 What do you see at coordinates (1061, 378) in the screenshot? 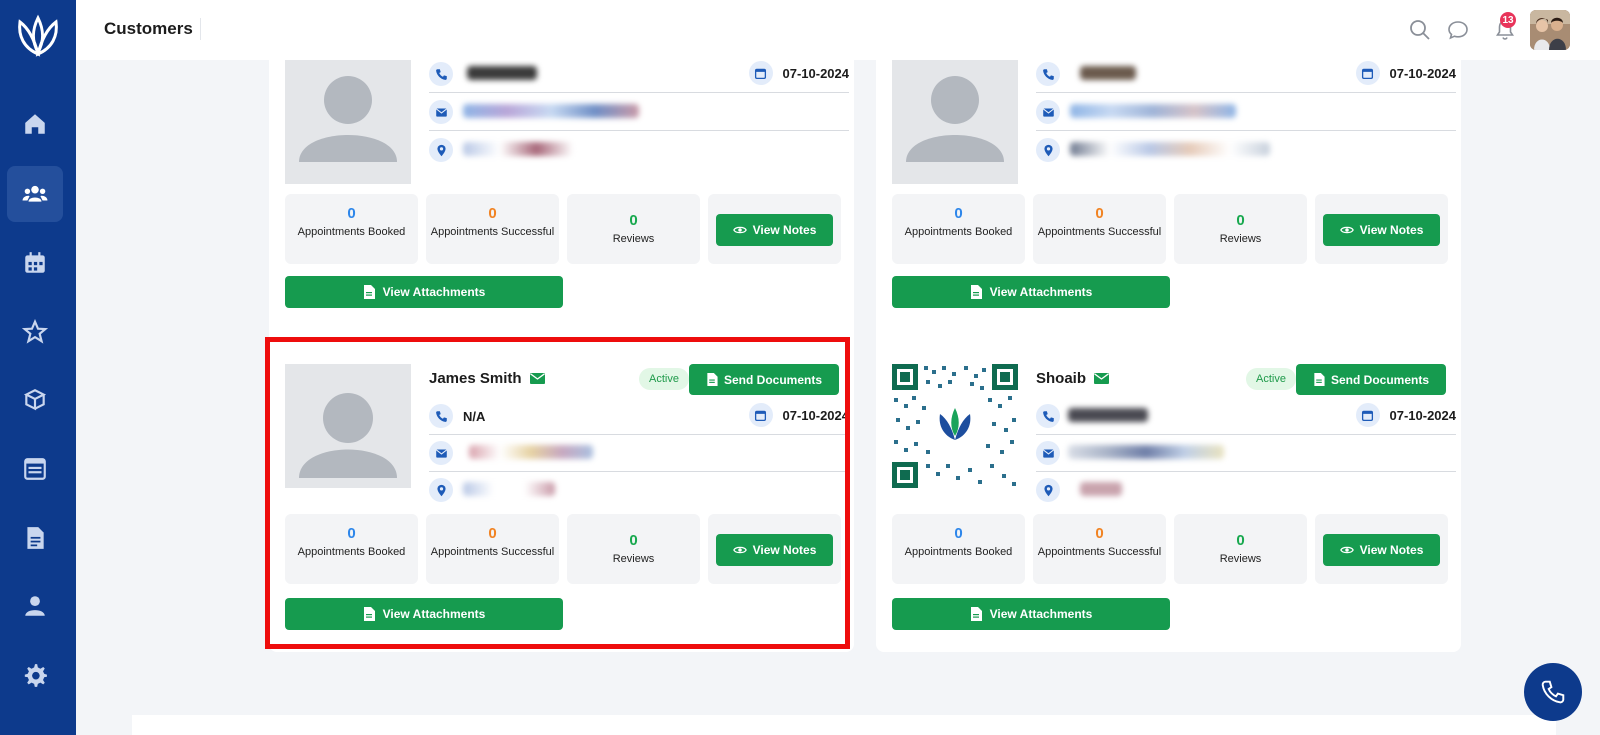
I see `customer-name: Shoaib` at bounding box center [1061, 378].